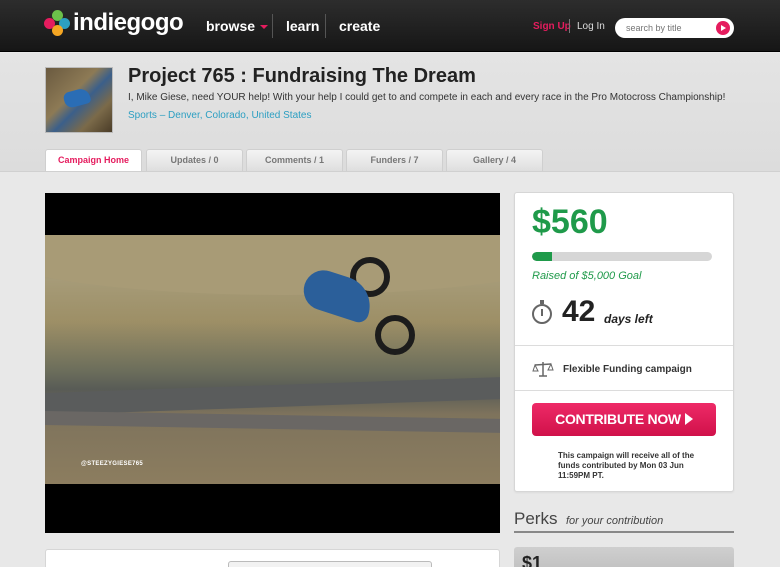  What do you see at coordinates (494, 160) in the screenshot?
I see `tab-gallery: Gallery / 4` at bounding box center [494, 160].